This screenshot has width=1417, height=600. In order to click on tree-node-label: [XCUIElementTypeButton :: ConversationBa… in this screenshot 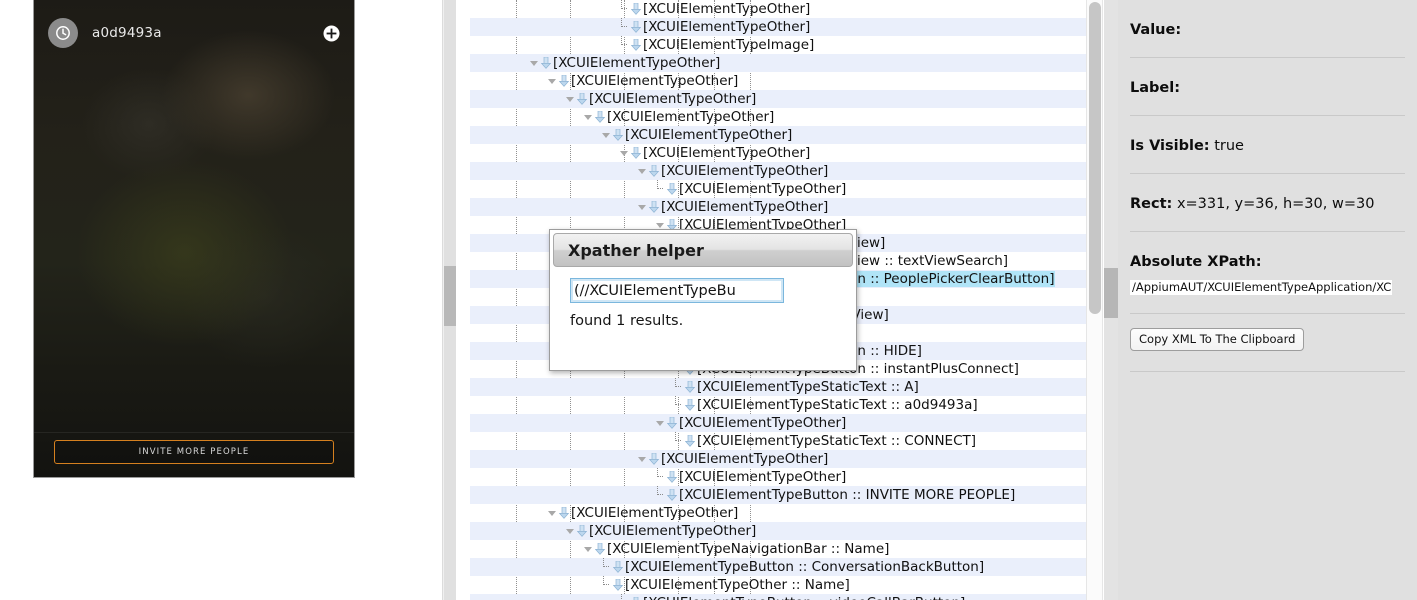, I will do `click(804, 567)`.